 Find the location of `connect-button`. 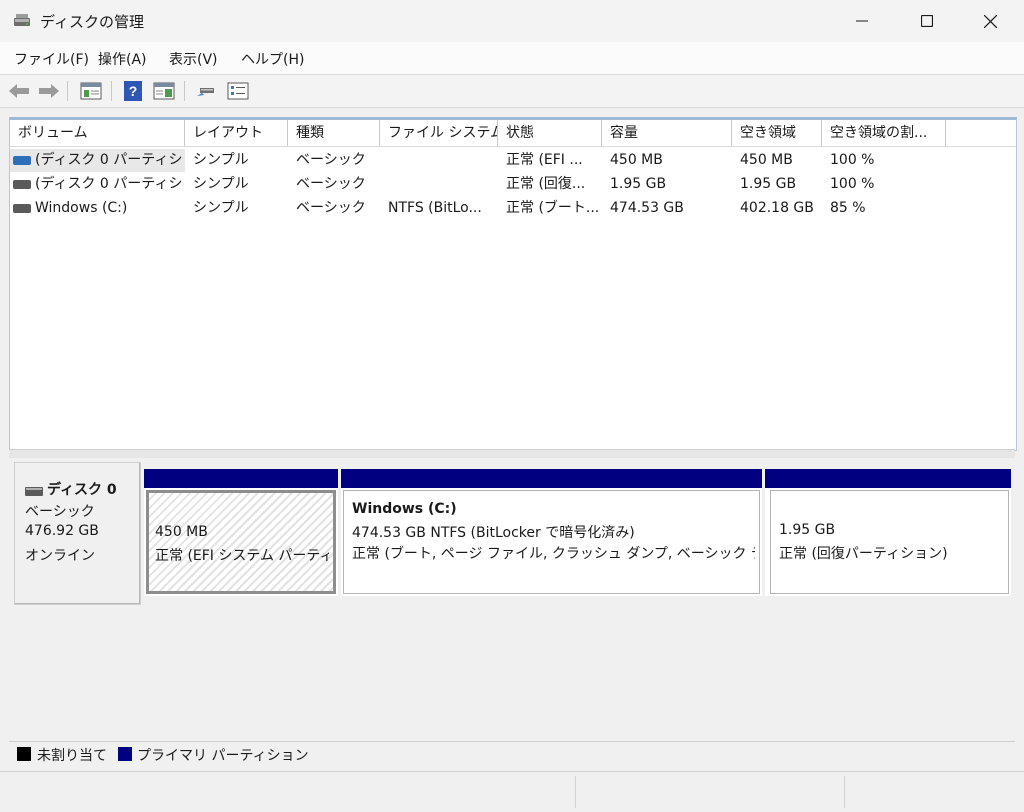

connect-button is located at coordinates (206, 91).